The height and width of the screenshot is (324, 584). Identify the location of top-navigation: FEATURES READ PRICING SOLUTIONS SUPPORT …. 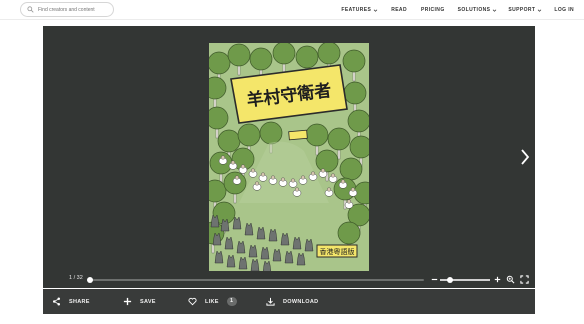
(292, 10).